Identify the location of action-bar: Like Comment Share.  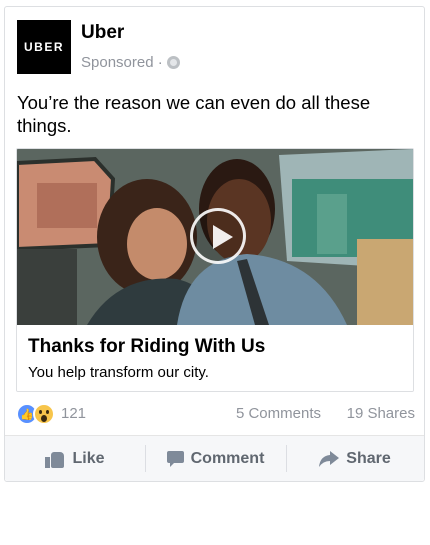
(214, 458).